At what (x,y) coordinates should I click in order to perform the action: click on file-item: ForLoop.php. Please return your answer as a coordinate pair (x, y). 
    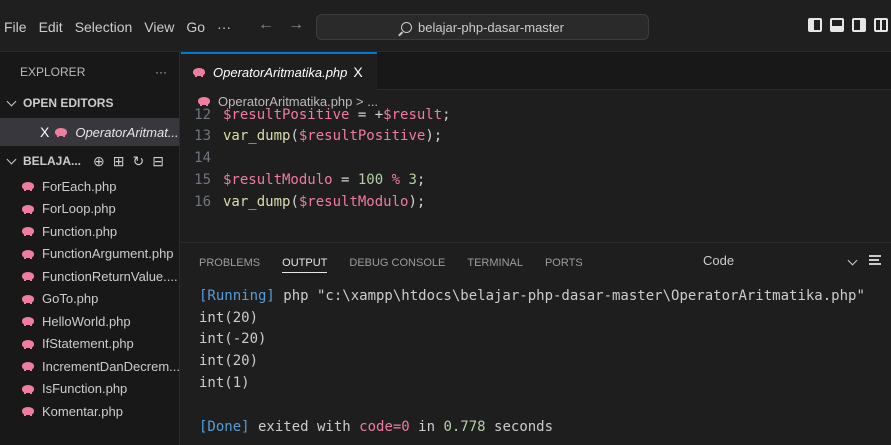
    Looking at the image, I should click on (89, 209).